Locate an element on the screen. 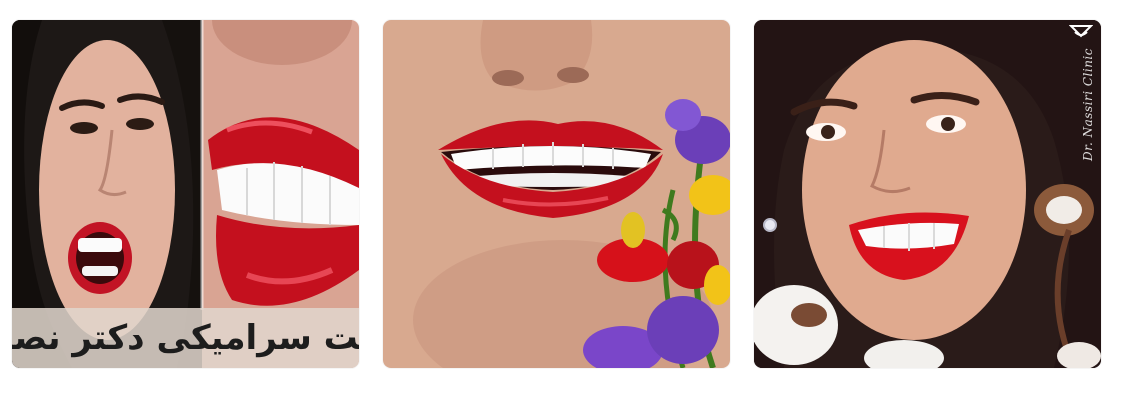 The height and width of the screenshot is (400, 1128). clinic-logo-icon is located at coordinates (1081, 31).